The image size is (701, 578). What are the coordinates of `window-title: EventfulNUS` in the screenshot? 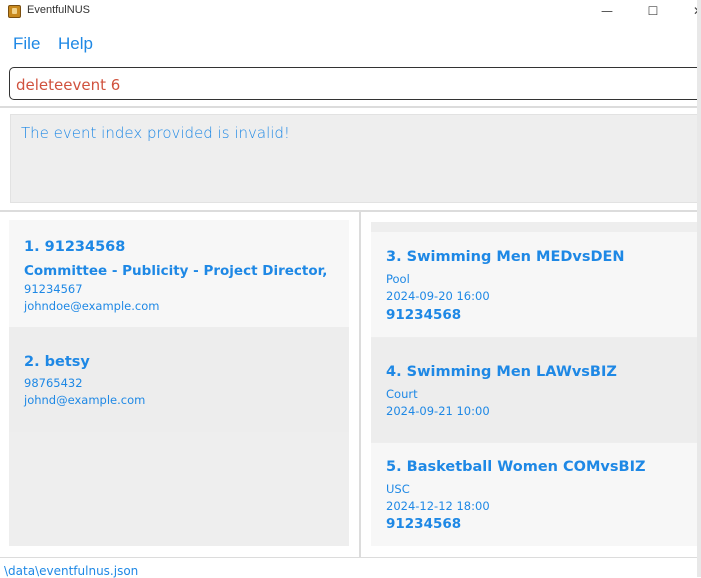 It's located at (58, 10).